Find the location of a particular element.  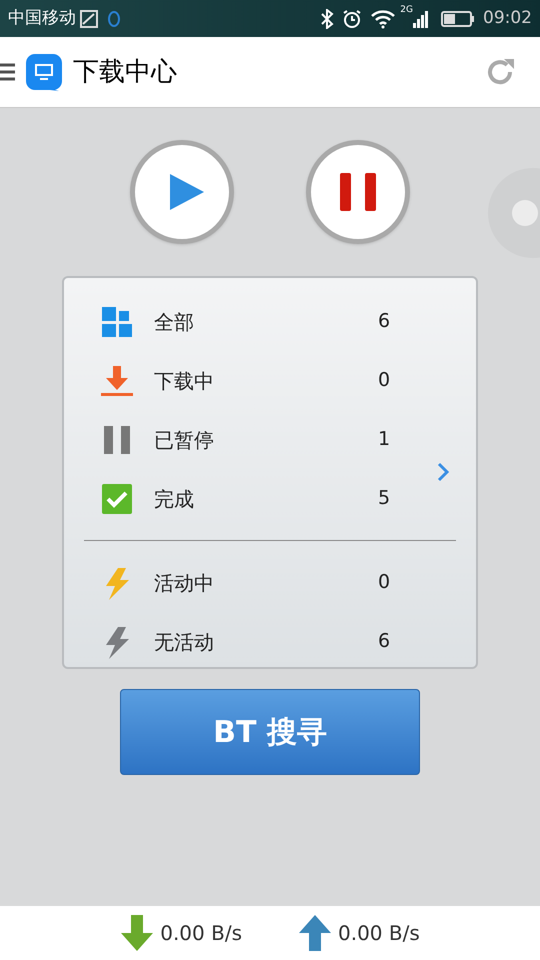

clock-text: 09:02 is located at coordinates (507, 18).